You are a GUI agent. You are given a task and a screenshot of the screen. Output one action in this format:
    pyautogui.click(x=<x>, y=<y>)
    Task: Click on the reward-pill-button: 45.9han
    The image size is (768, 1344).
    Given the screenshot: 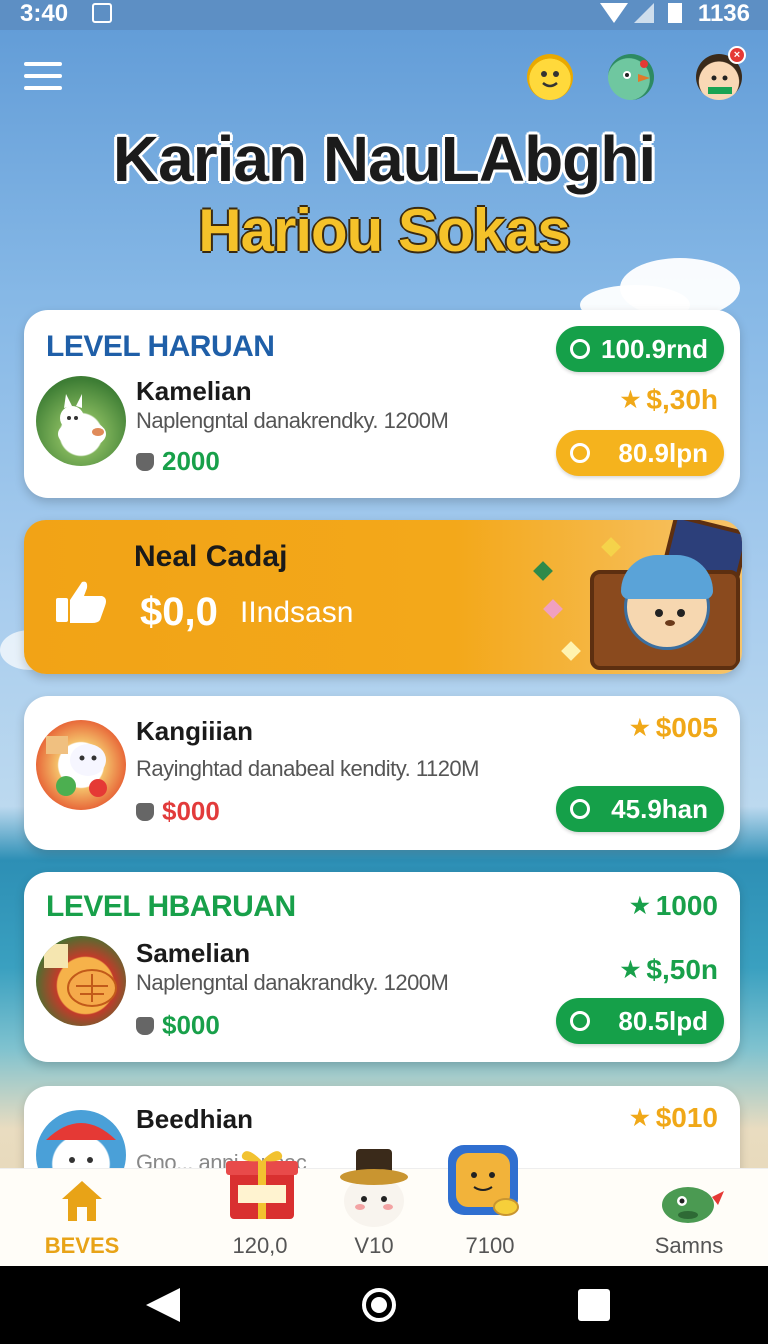 What is the action you would take?
    pyautogui.click(x=640, y=809)
    